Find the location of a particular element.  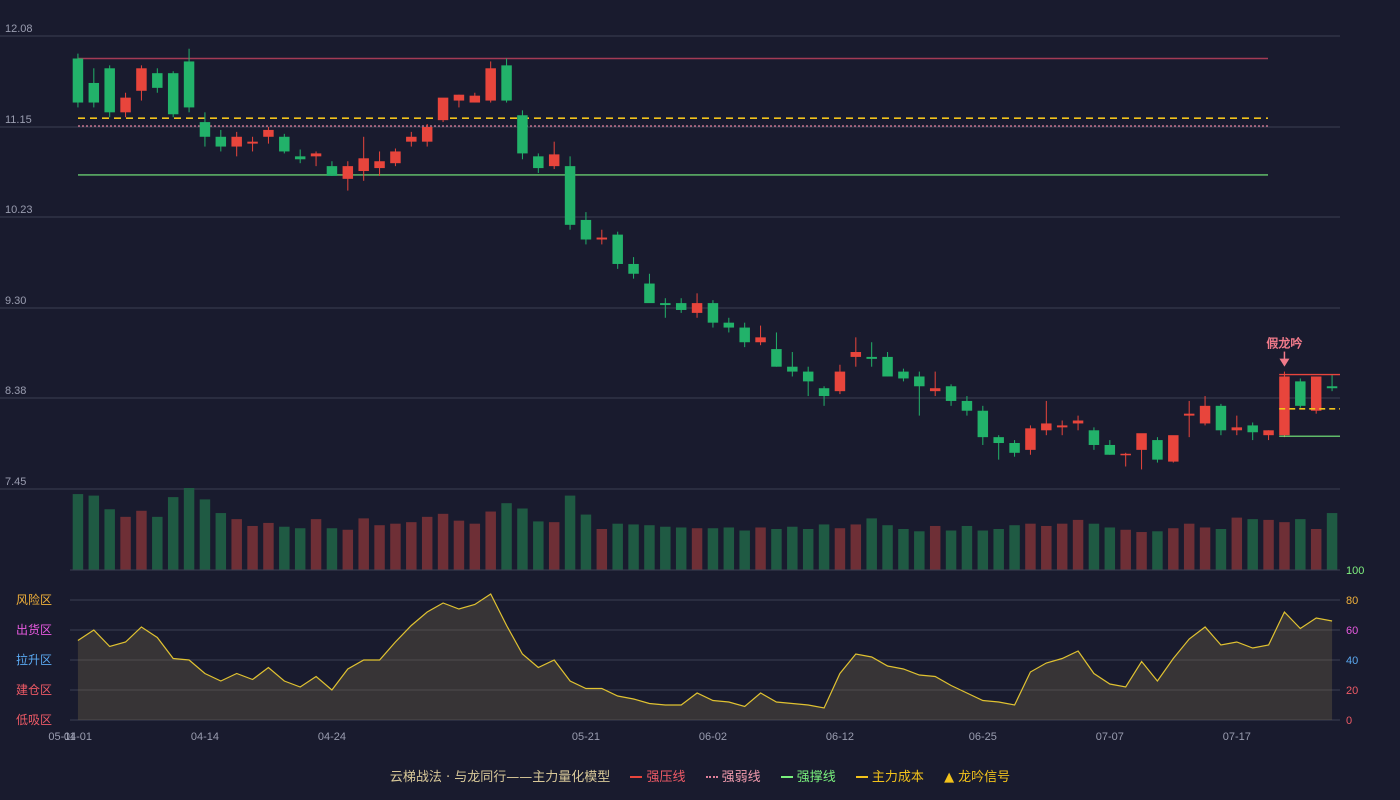

x-tick-label: 06-02 is located at coordinates (713, 737).